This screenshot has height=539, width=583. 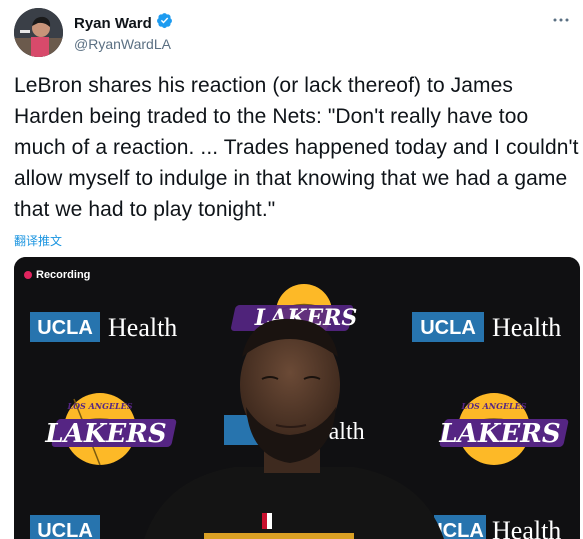 I want to click on more-options-button, so click(x=561, y=20).